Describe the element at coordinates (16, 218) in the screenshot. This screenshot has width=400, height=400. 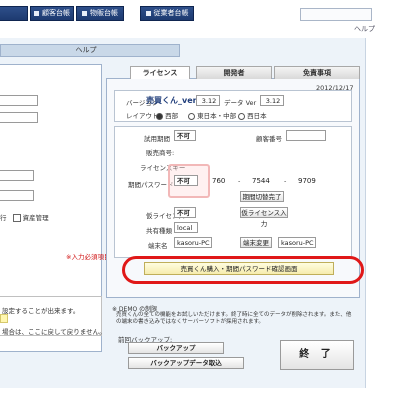
I see `checkbox-icon` at that location.